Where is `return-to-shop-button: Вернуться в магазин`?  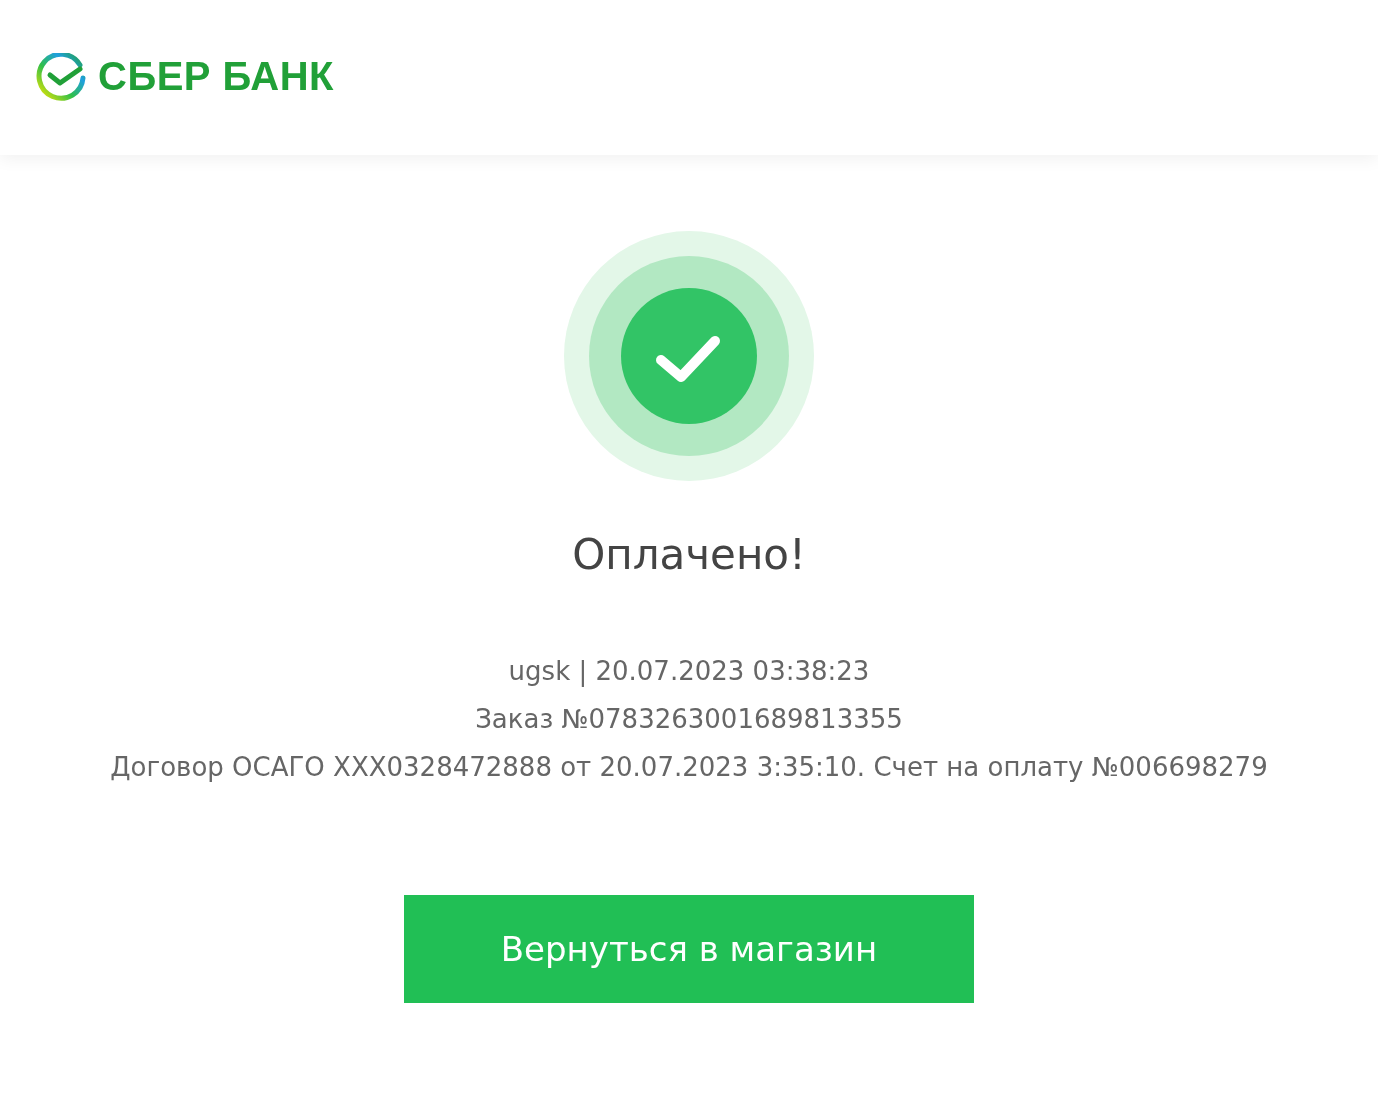
return-to-shop-button: Вернуться в магазин is located at coordinates (689, 949).